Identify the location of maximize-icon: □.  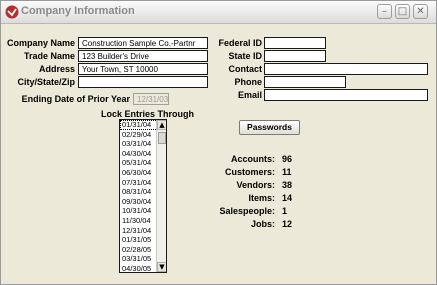
(402, 11).